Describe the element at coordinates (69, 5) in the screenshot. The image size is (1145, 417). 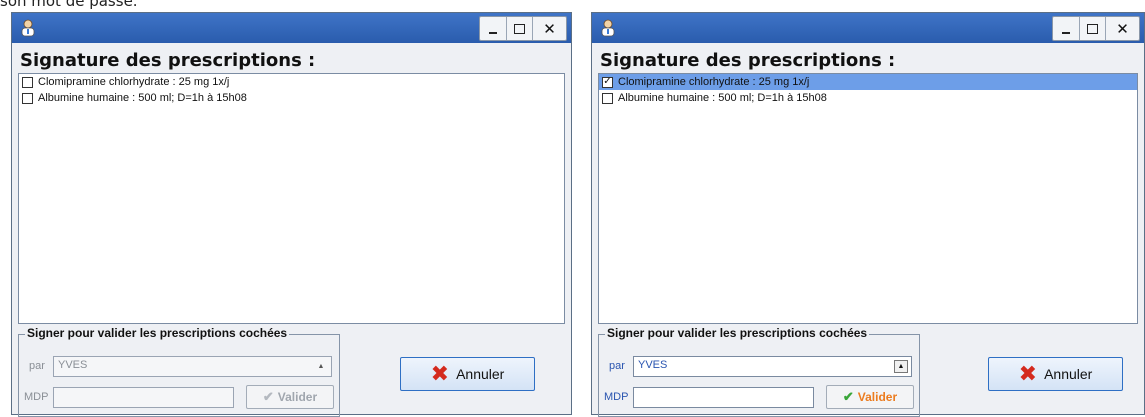
I see `page-caption: son mot de passe.` at that location.